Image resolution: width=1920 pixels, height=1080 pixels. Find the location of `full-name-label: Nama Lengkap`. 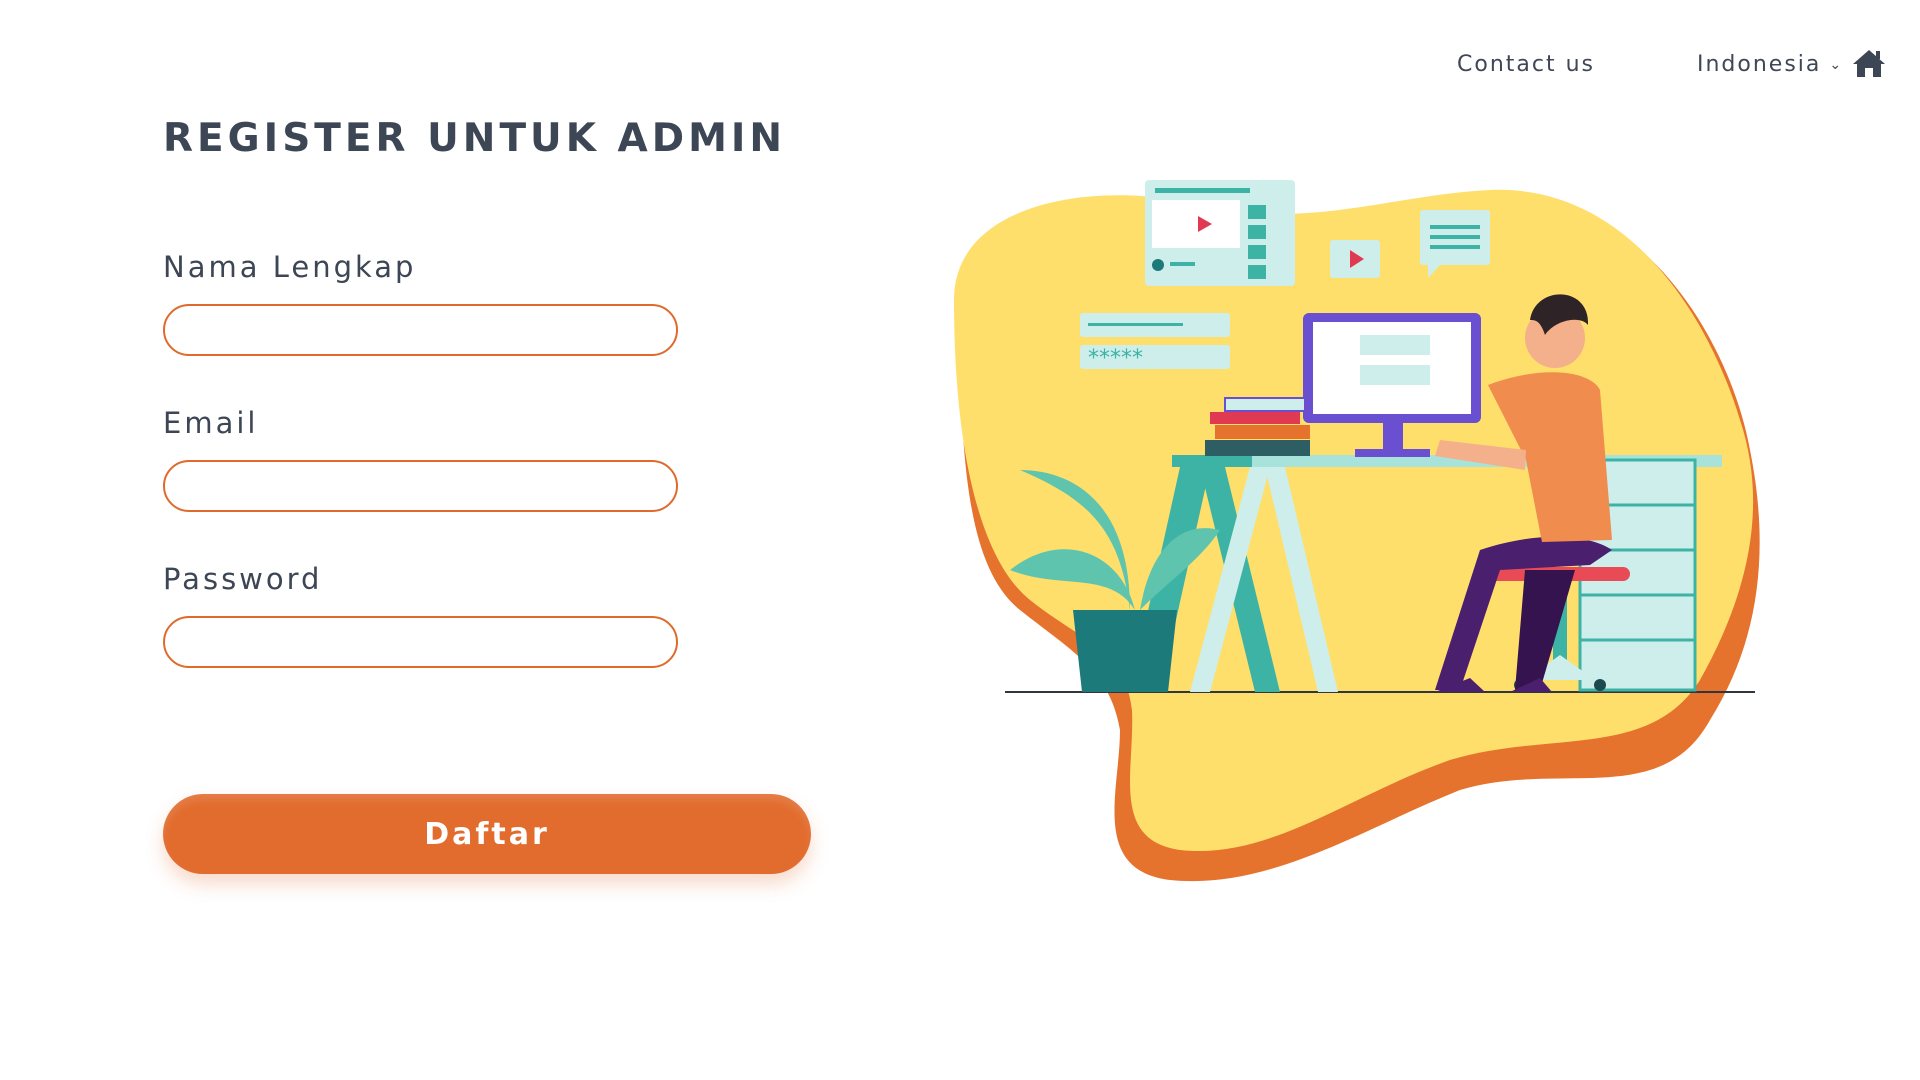

full-name-label: Nama Lengkap is located at coordinates (290, 267).